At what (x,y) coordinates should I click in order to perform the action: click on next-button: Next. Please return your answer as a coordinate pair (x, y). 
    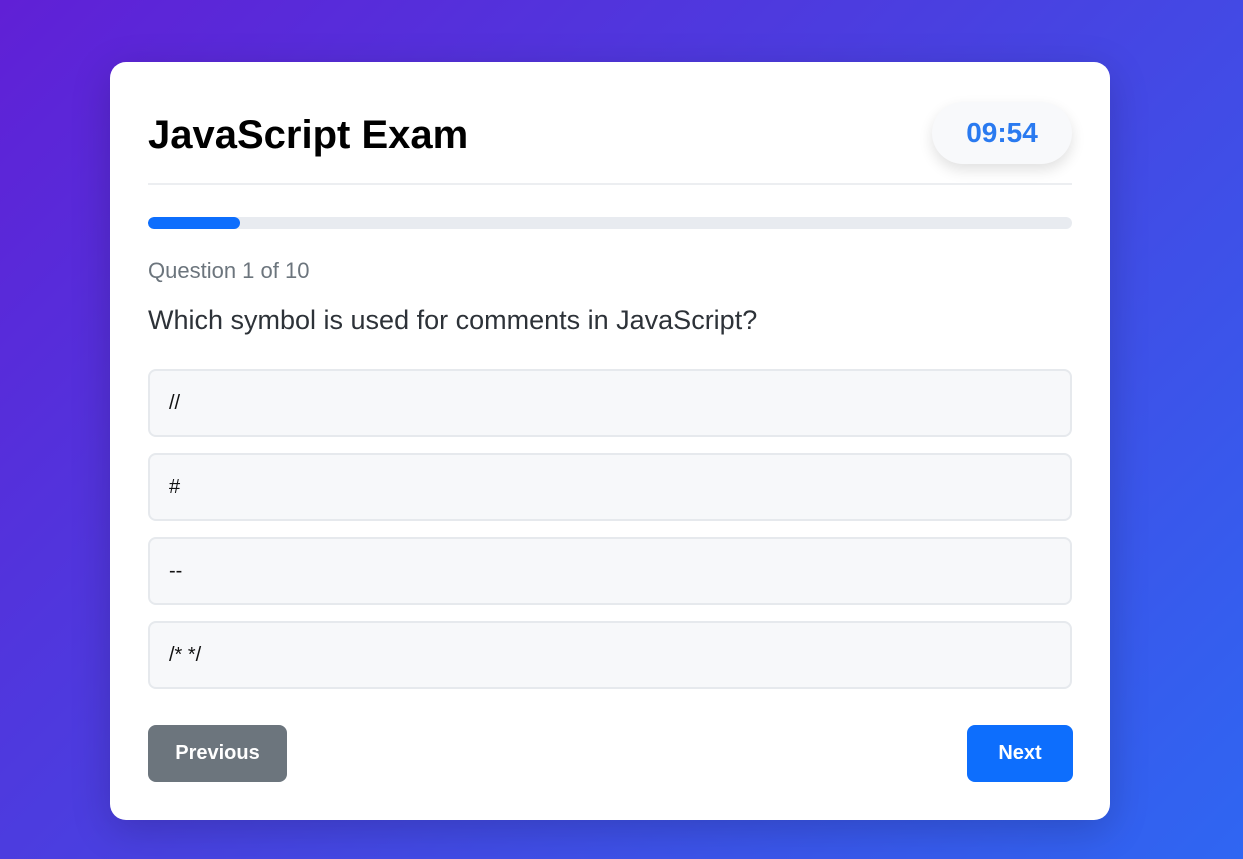
    Looking at the image, I should click on (1020, 753).